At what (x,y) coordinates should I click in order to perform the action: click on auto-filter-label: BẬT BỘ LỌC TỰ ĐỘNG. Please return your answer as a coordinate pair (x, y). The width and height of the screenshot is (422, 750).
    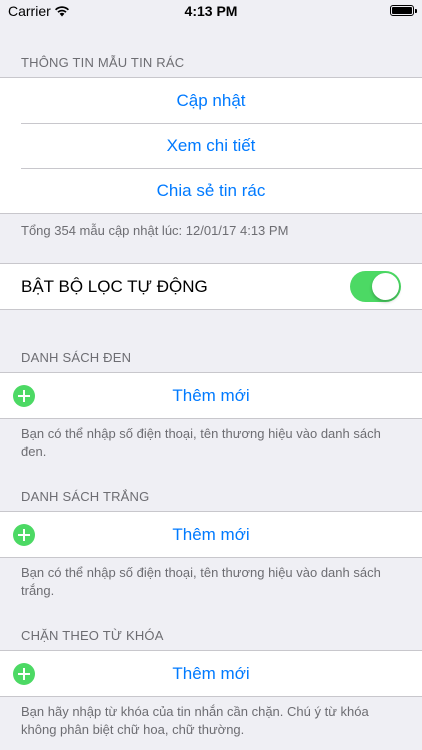
    Looking at the image, I should click on (114, 286).